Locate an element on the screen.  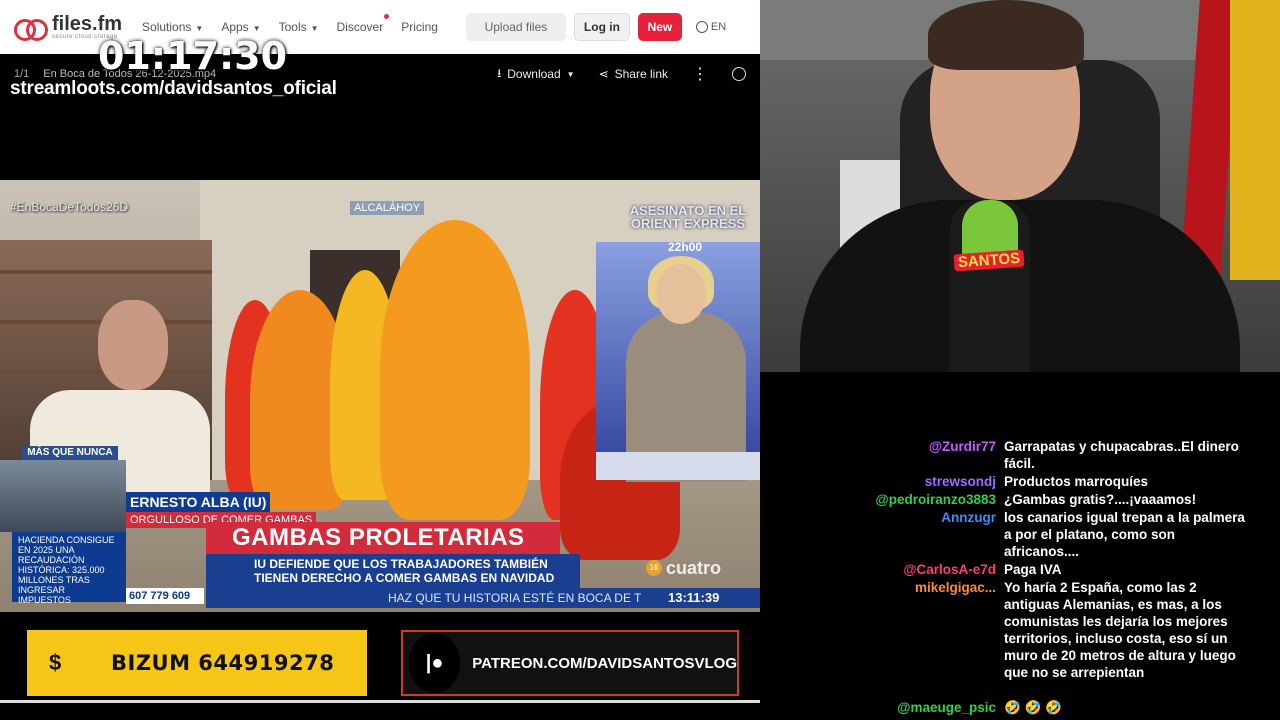
broadcast-clock: 13:11:39 is located at coordinates (694, 597).